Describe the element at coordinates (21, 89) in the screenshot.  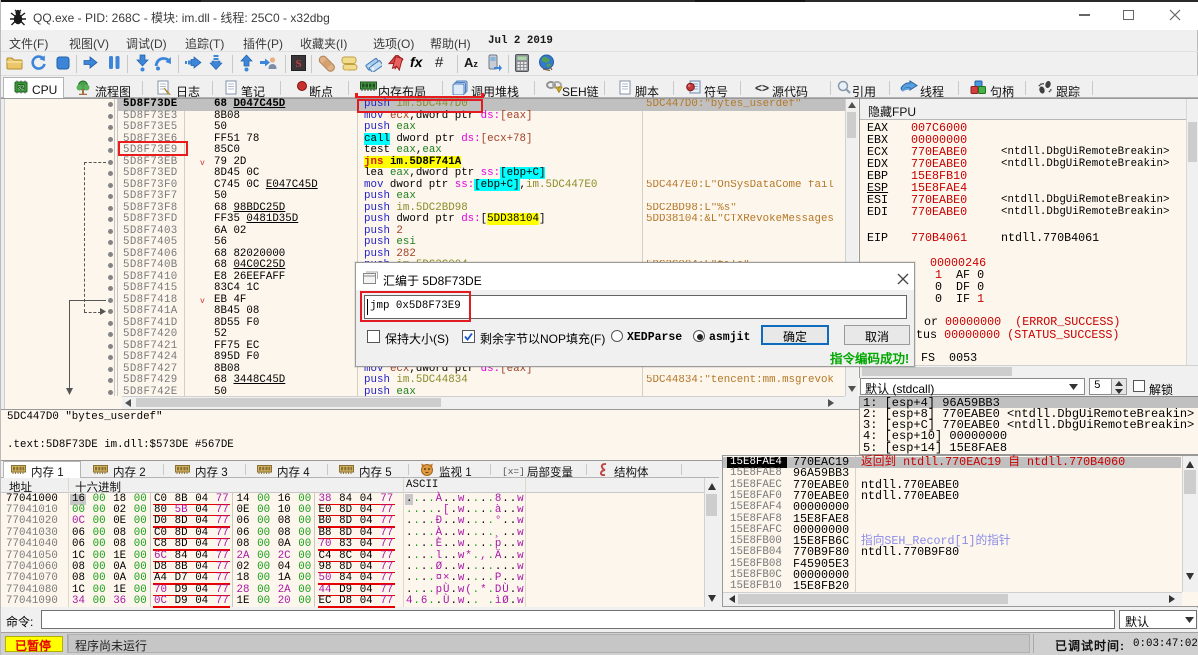
I see `svg-text: 32` at that location.